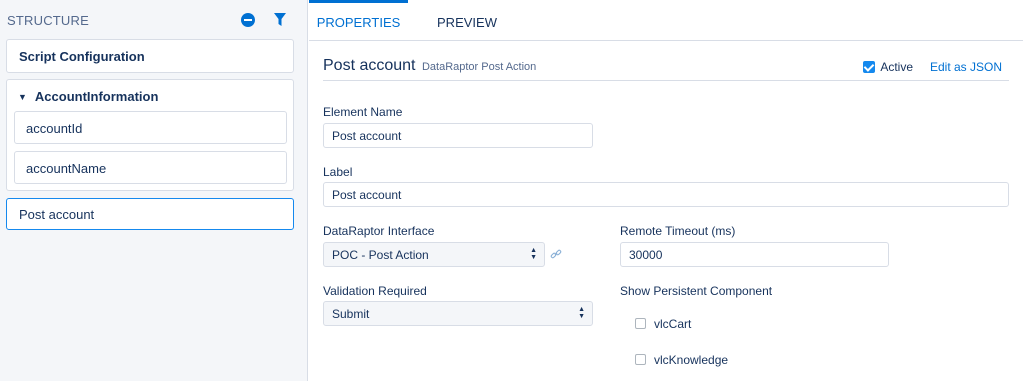  Describe the element at coordinates (369, 65) in the screenshot. I see `element-title-text: Post account` at that location.